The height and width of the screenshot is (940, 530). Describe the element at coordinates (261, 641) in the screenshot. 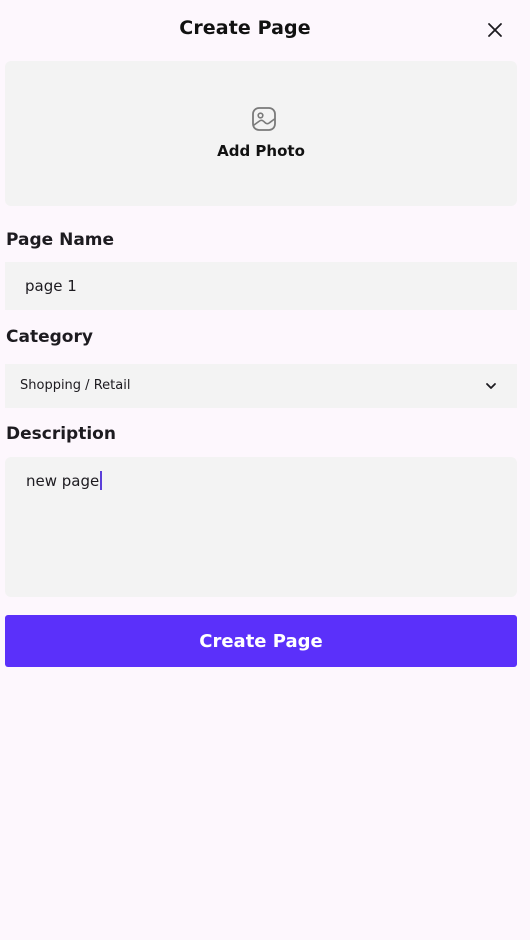

I see `create-page-button: Create Page` at that location.